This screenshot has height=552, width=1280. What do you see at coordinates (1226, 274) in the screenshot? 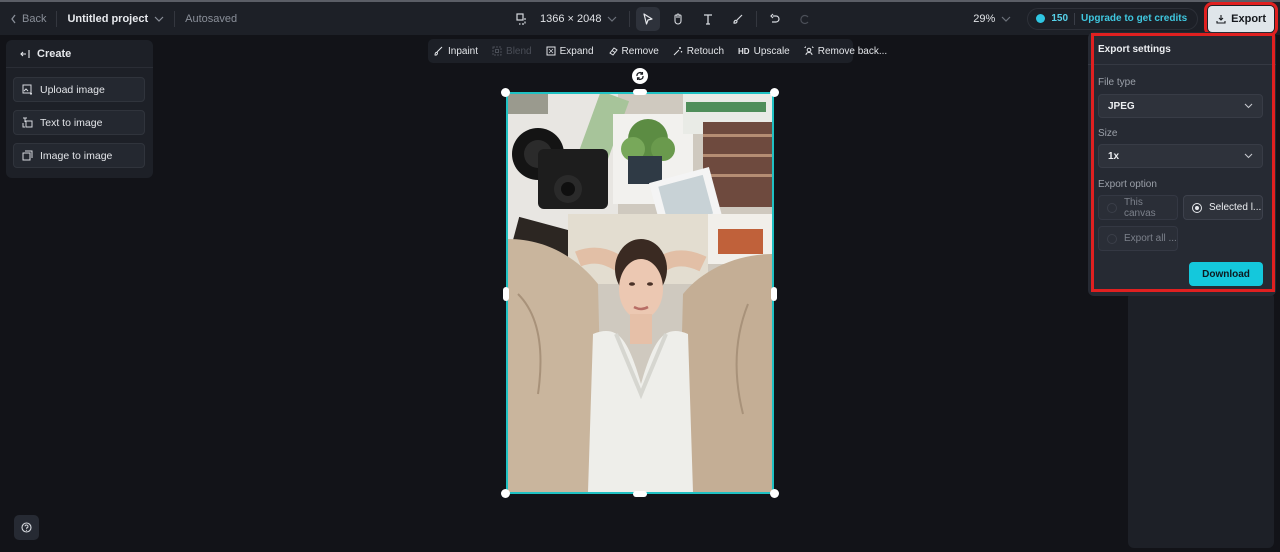
I see `download-button: Download` at bounding box center [1226, 274].